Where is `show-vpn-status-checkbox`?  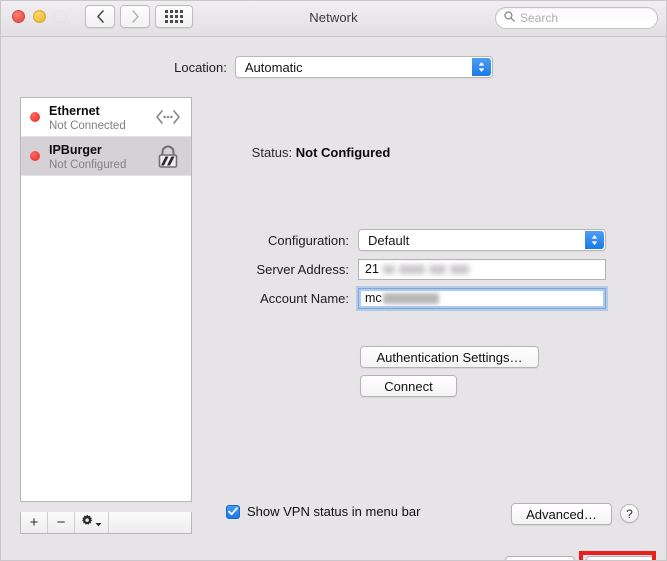 show-vpn-status-checkbox is located at coordinates (233, 511).